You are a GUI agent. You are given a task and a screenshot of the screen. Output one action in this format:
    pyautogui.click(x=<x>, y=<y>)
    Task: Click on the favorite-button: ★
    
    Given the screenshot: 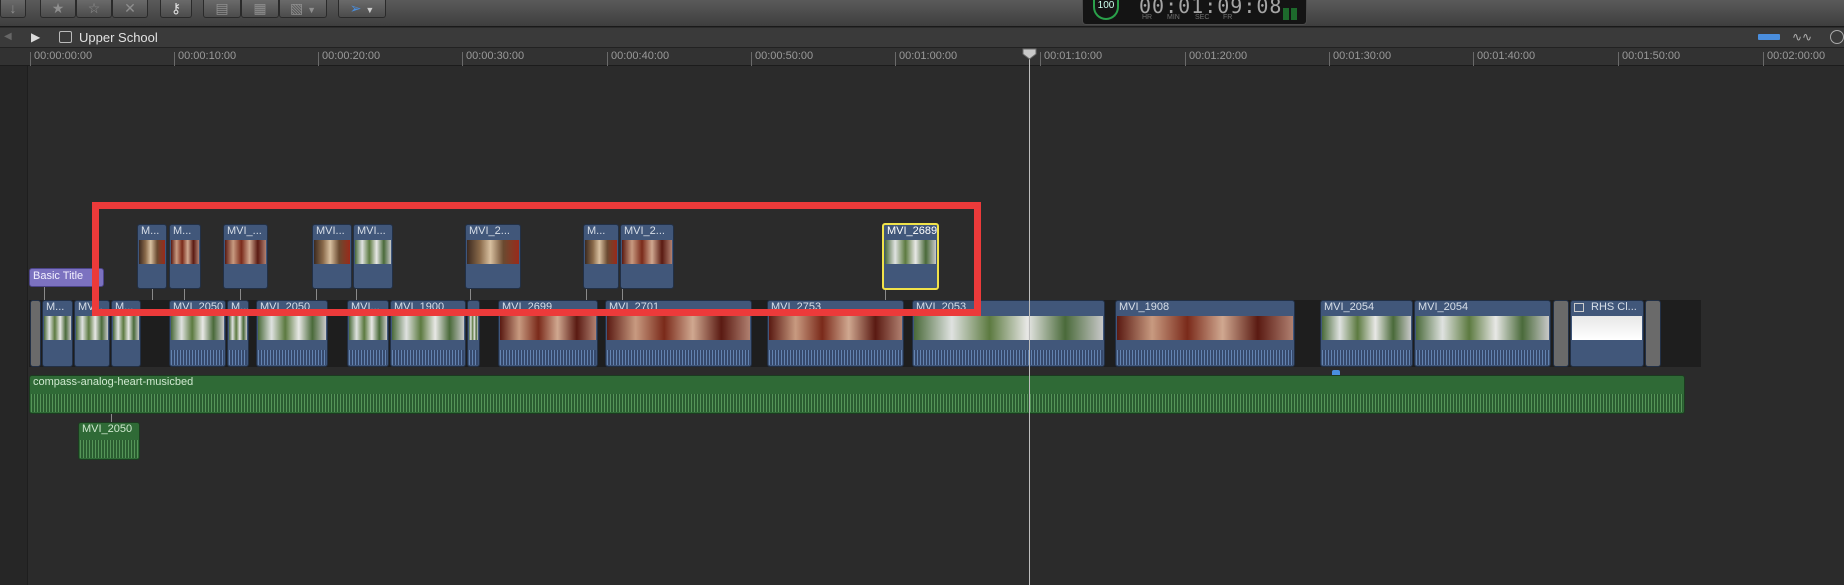 What is the action you would take?
    pyautogui.click(x=58, y=9)
    